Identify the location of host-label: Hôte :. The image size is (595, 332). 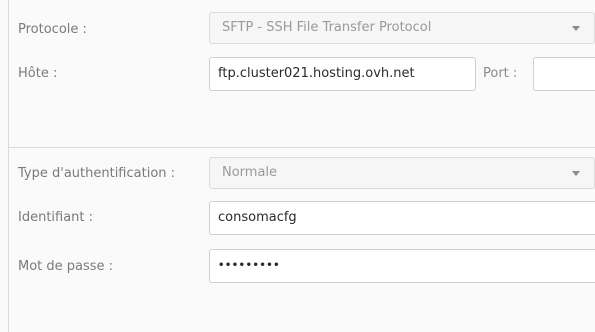
(38, 73).